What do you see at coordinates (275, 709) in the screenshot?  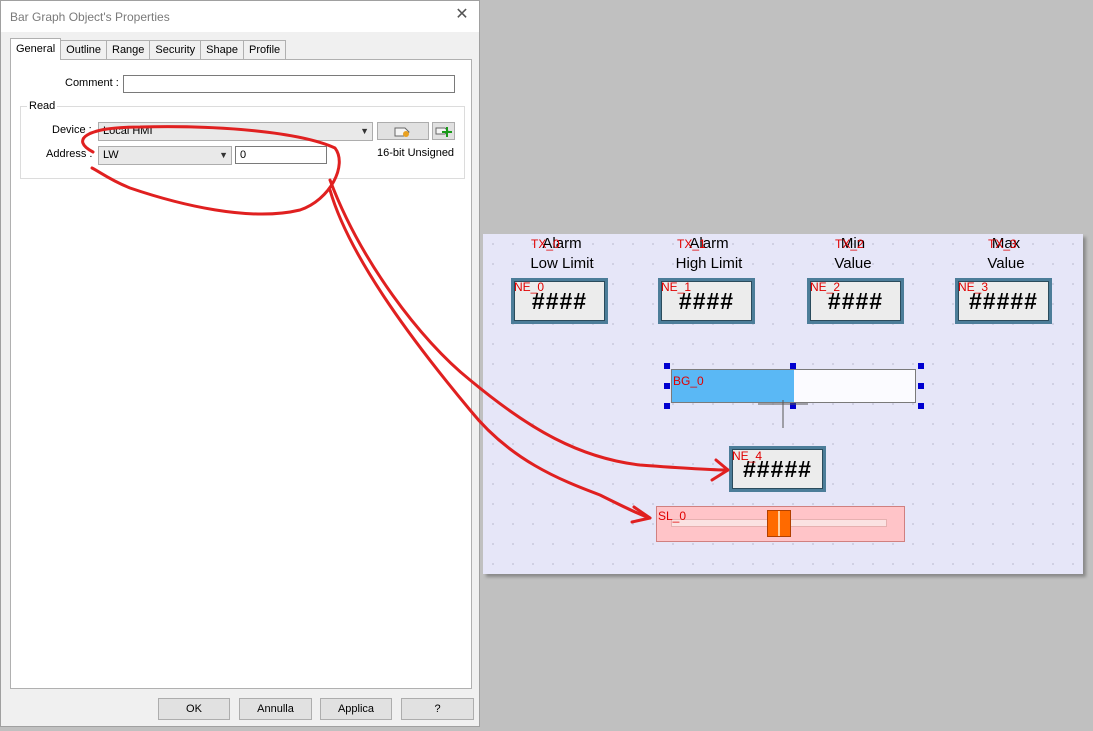 I see `cancel-button: Annulla` at bounding box center [275, 709].